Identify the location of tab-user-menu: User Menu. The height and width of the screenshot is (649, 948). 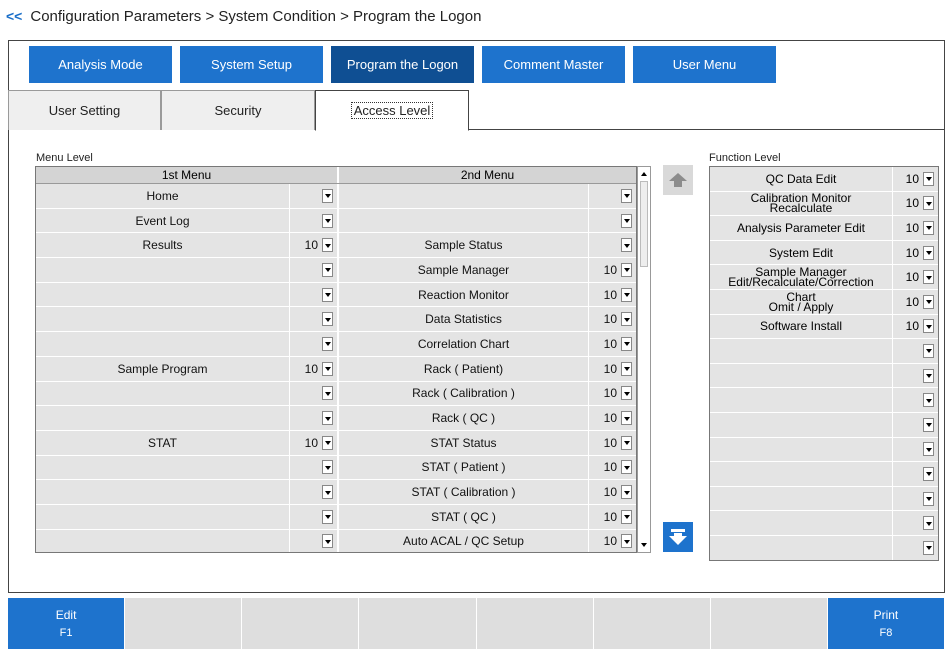
(704, 64).